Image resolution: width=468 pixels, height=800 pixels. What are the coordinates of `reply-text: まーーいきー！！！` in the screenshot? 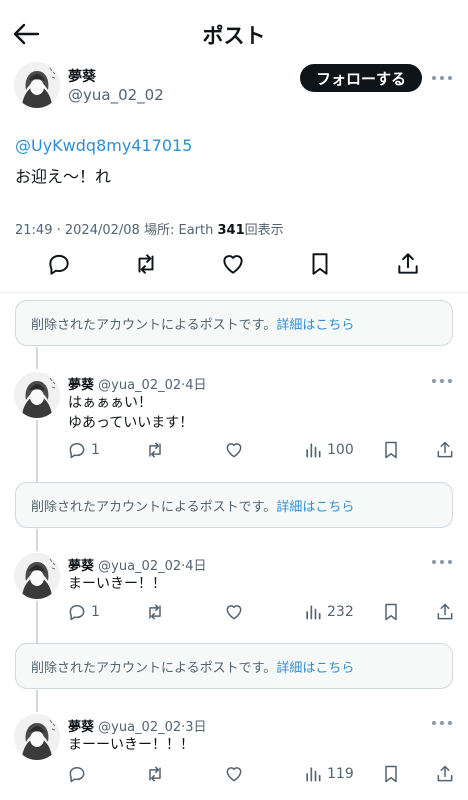 It's located at (131, 745).